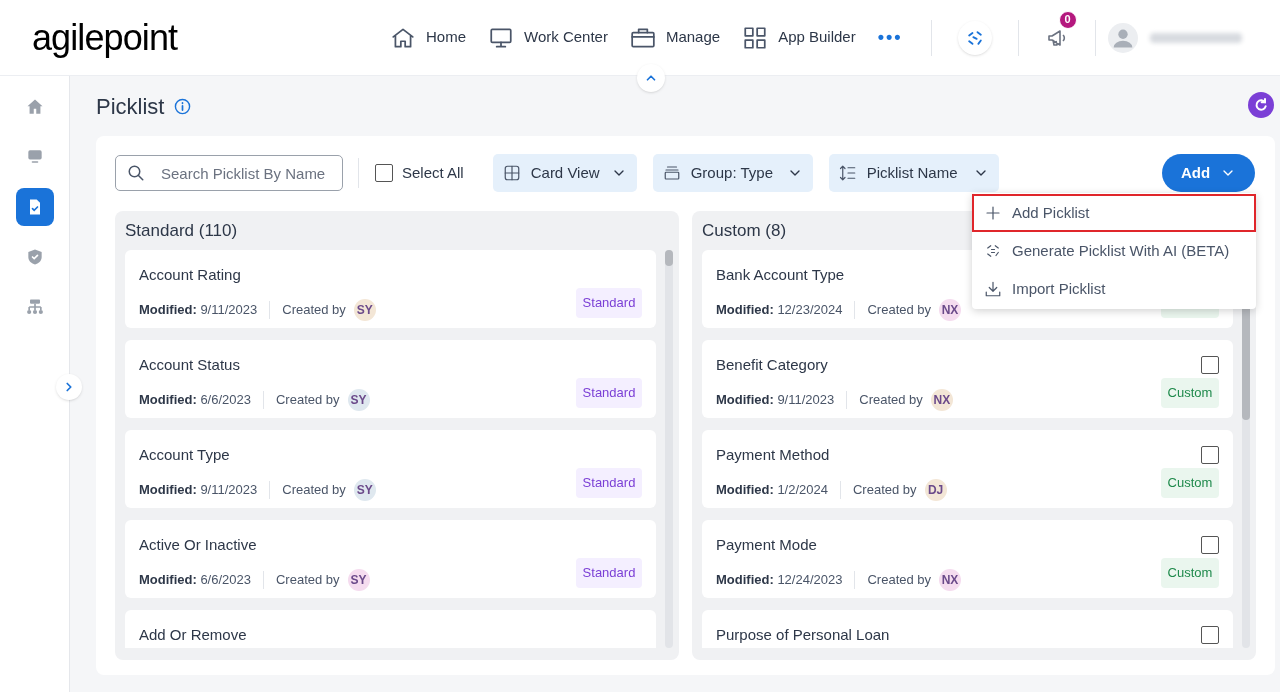 The width and height of the screenshot is (1280, 692). I want to click on info-icon, so click(183, 106).